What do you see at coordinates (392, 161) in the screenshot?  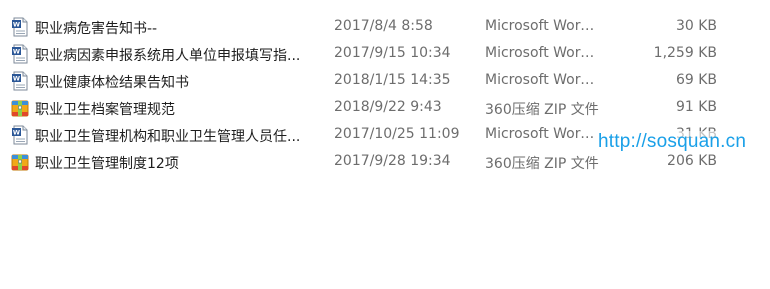 I see `file-date-modified: 2017/9/28 19:34` at bounding box center [392, 161].